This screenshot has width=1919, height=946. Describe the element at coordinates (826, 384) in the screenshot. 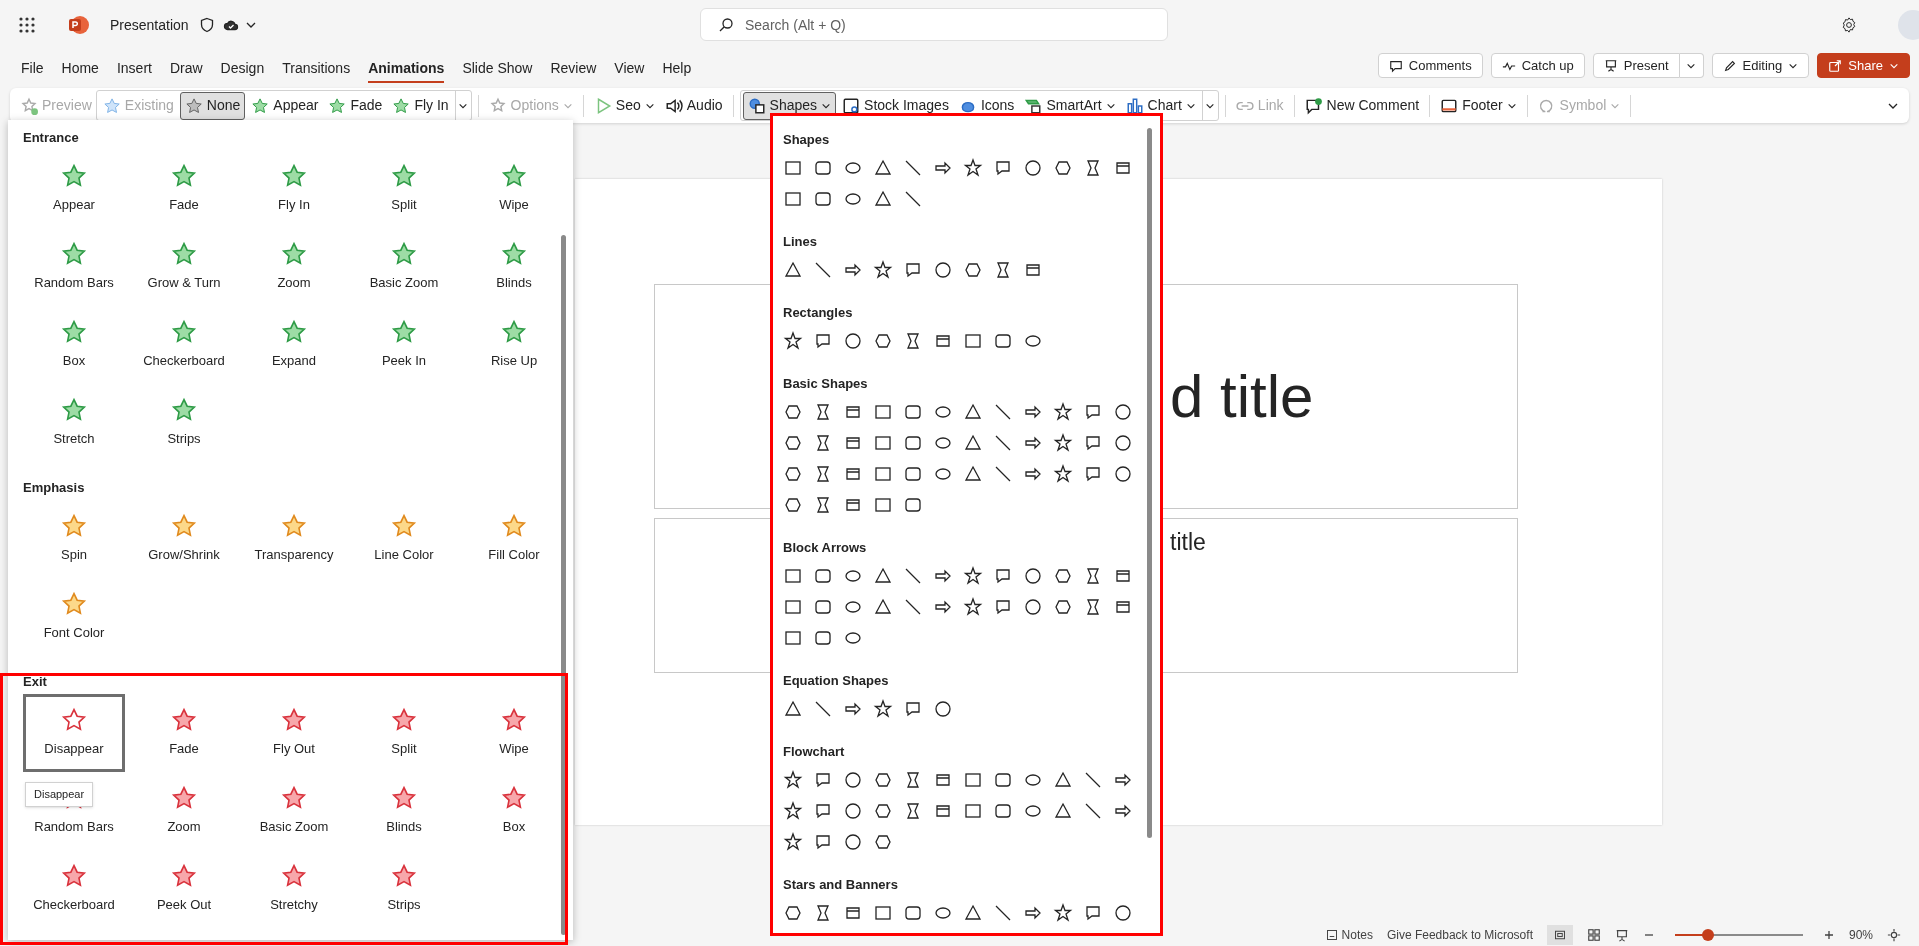

I see `section-heading: Basic Shapes` at that location.